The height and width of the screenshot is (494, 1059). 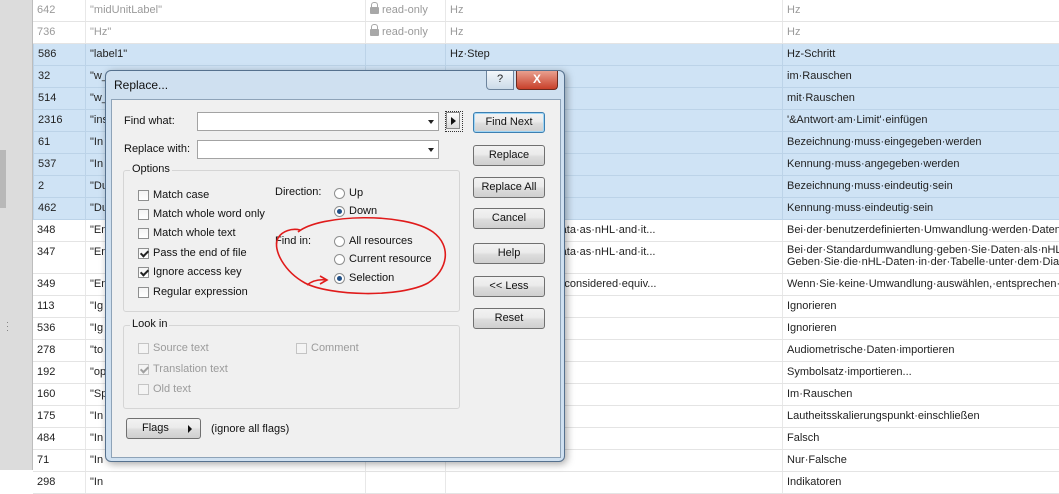 What do you see at coordinates (355, 211) in the screenshot?
I see `direction-down-radio: Down` at bounding box center [355, 211].